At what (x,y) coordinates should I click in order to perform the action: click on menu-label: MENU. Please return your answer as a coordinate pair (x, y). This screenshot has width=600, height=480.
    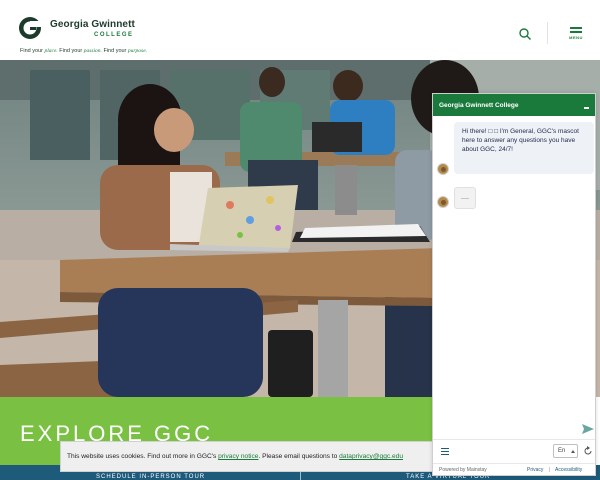
    Looking at the image, I should click on (576, 37).